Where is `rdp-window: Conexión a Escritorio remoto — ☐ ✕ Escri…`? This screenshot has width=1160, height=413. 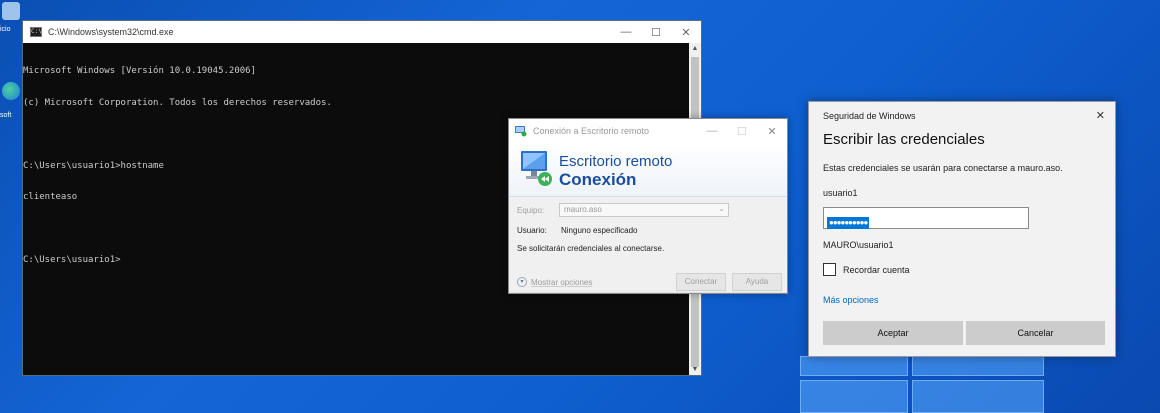
rdp-window: Conexión a Escritorio remoto — ☐ ✕ Escri… is located at coordinates (648, 206).